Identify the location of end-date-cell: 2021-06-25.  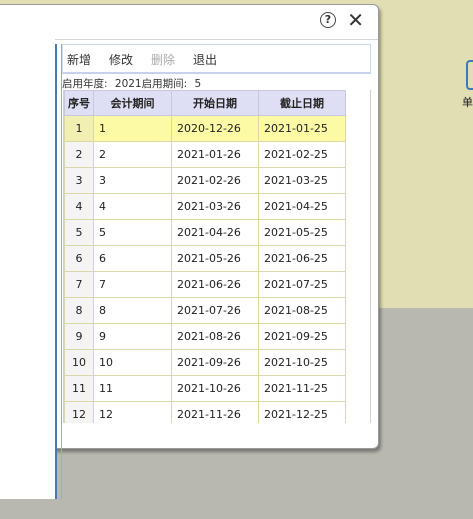
(302, 258).